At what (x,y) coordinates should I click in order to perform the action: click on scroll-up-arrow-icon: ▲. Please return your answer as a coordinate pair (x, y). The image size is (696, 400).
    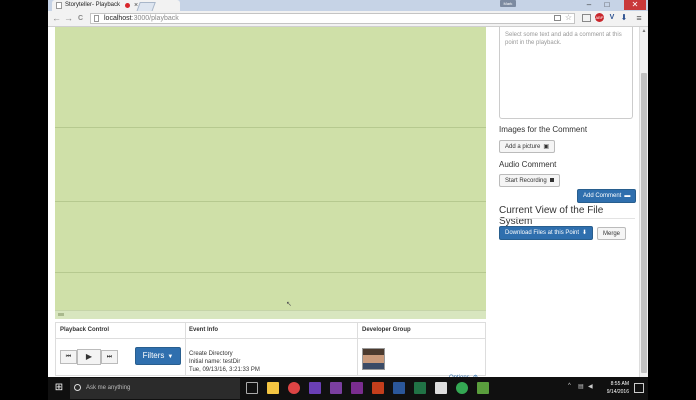
    Looking at the image, I should click on (644, 31).